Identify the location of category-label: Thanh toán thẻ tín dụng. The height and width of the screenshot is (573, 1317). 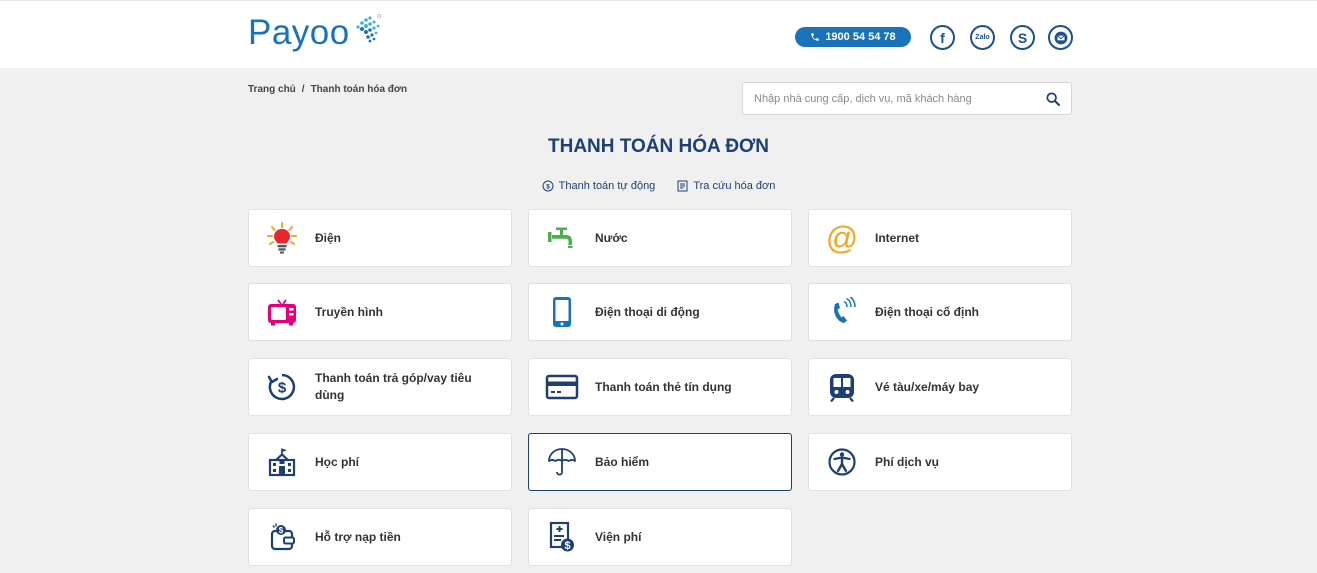
(663, 386).